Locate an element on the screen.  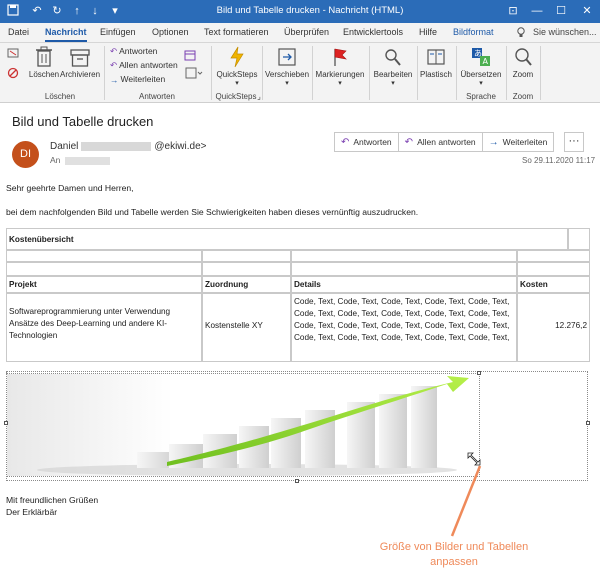
quicksteps-label: QuickSteps is located at coordinates (237, 74).